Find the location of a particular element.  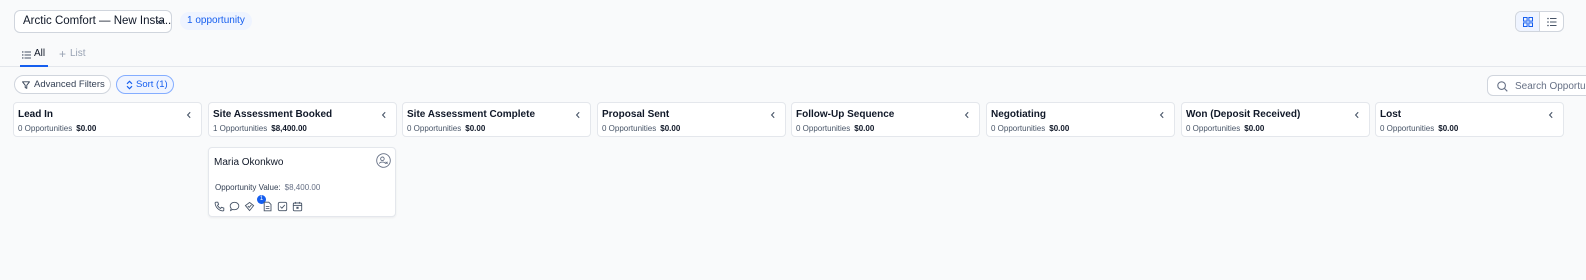

assign-user-icon is located at coordinates (383, 160).